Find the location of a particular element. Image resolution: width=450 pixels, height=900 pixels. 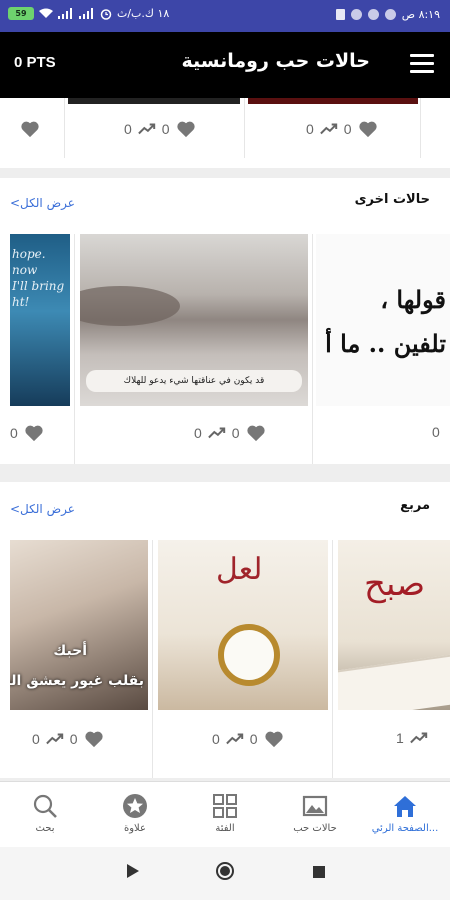

nav-label: علاوة is located at coordinates (134, 828).